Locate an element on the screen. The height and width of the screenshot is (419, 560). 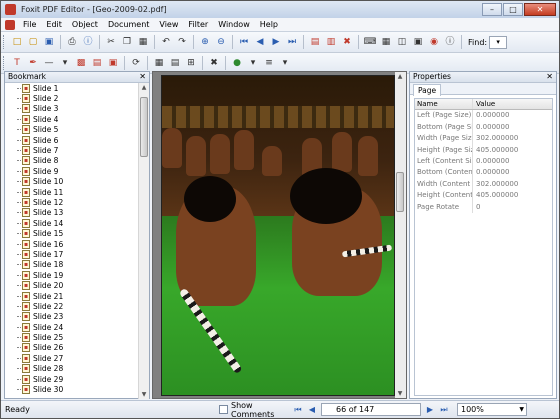
object-tool-icon: ▣ is located at coordinates (113, 63).